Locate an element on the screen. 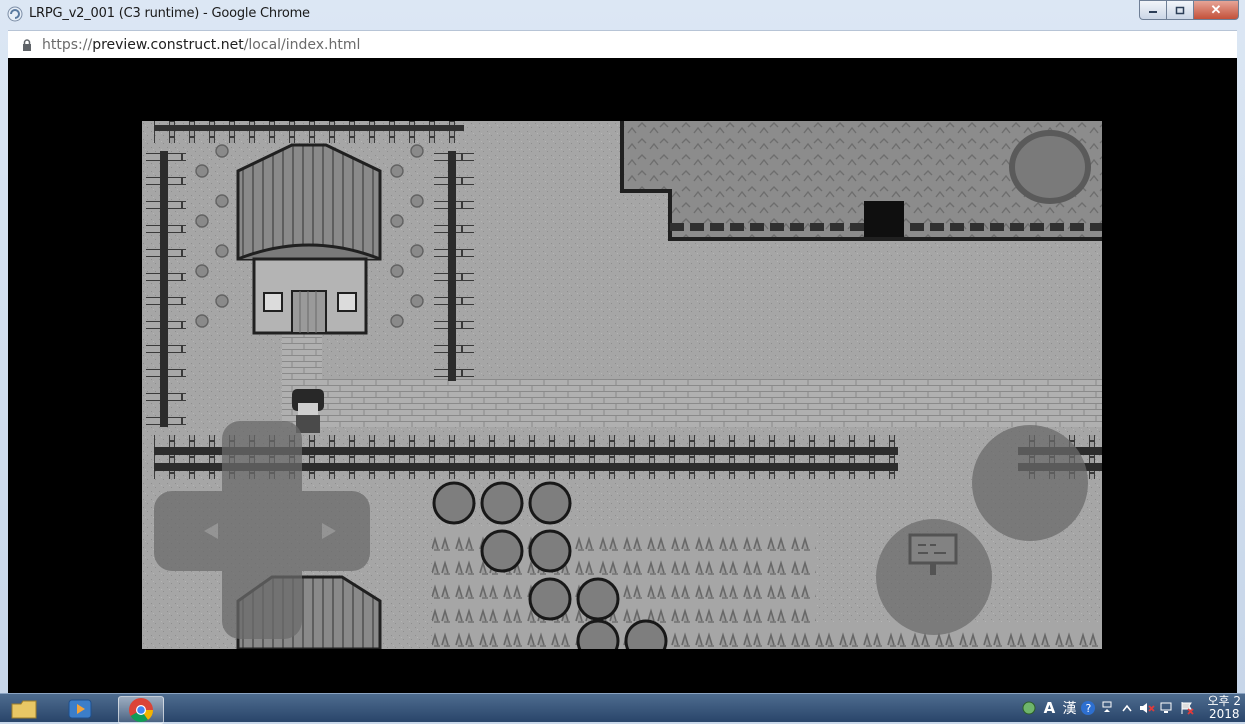  minimize-icon is located at coordinates (1153, 12).